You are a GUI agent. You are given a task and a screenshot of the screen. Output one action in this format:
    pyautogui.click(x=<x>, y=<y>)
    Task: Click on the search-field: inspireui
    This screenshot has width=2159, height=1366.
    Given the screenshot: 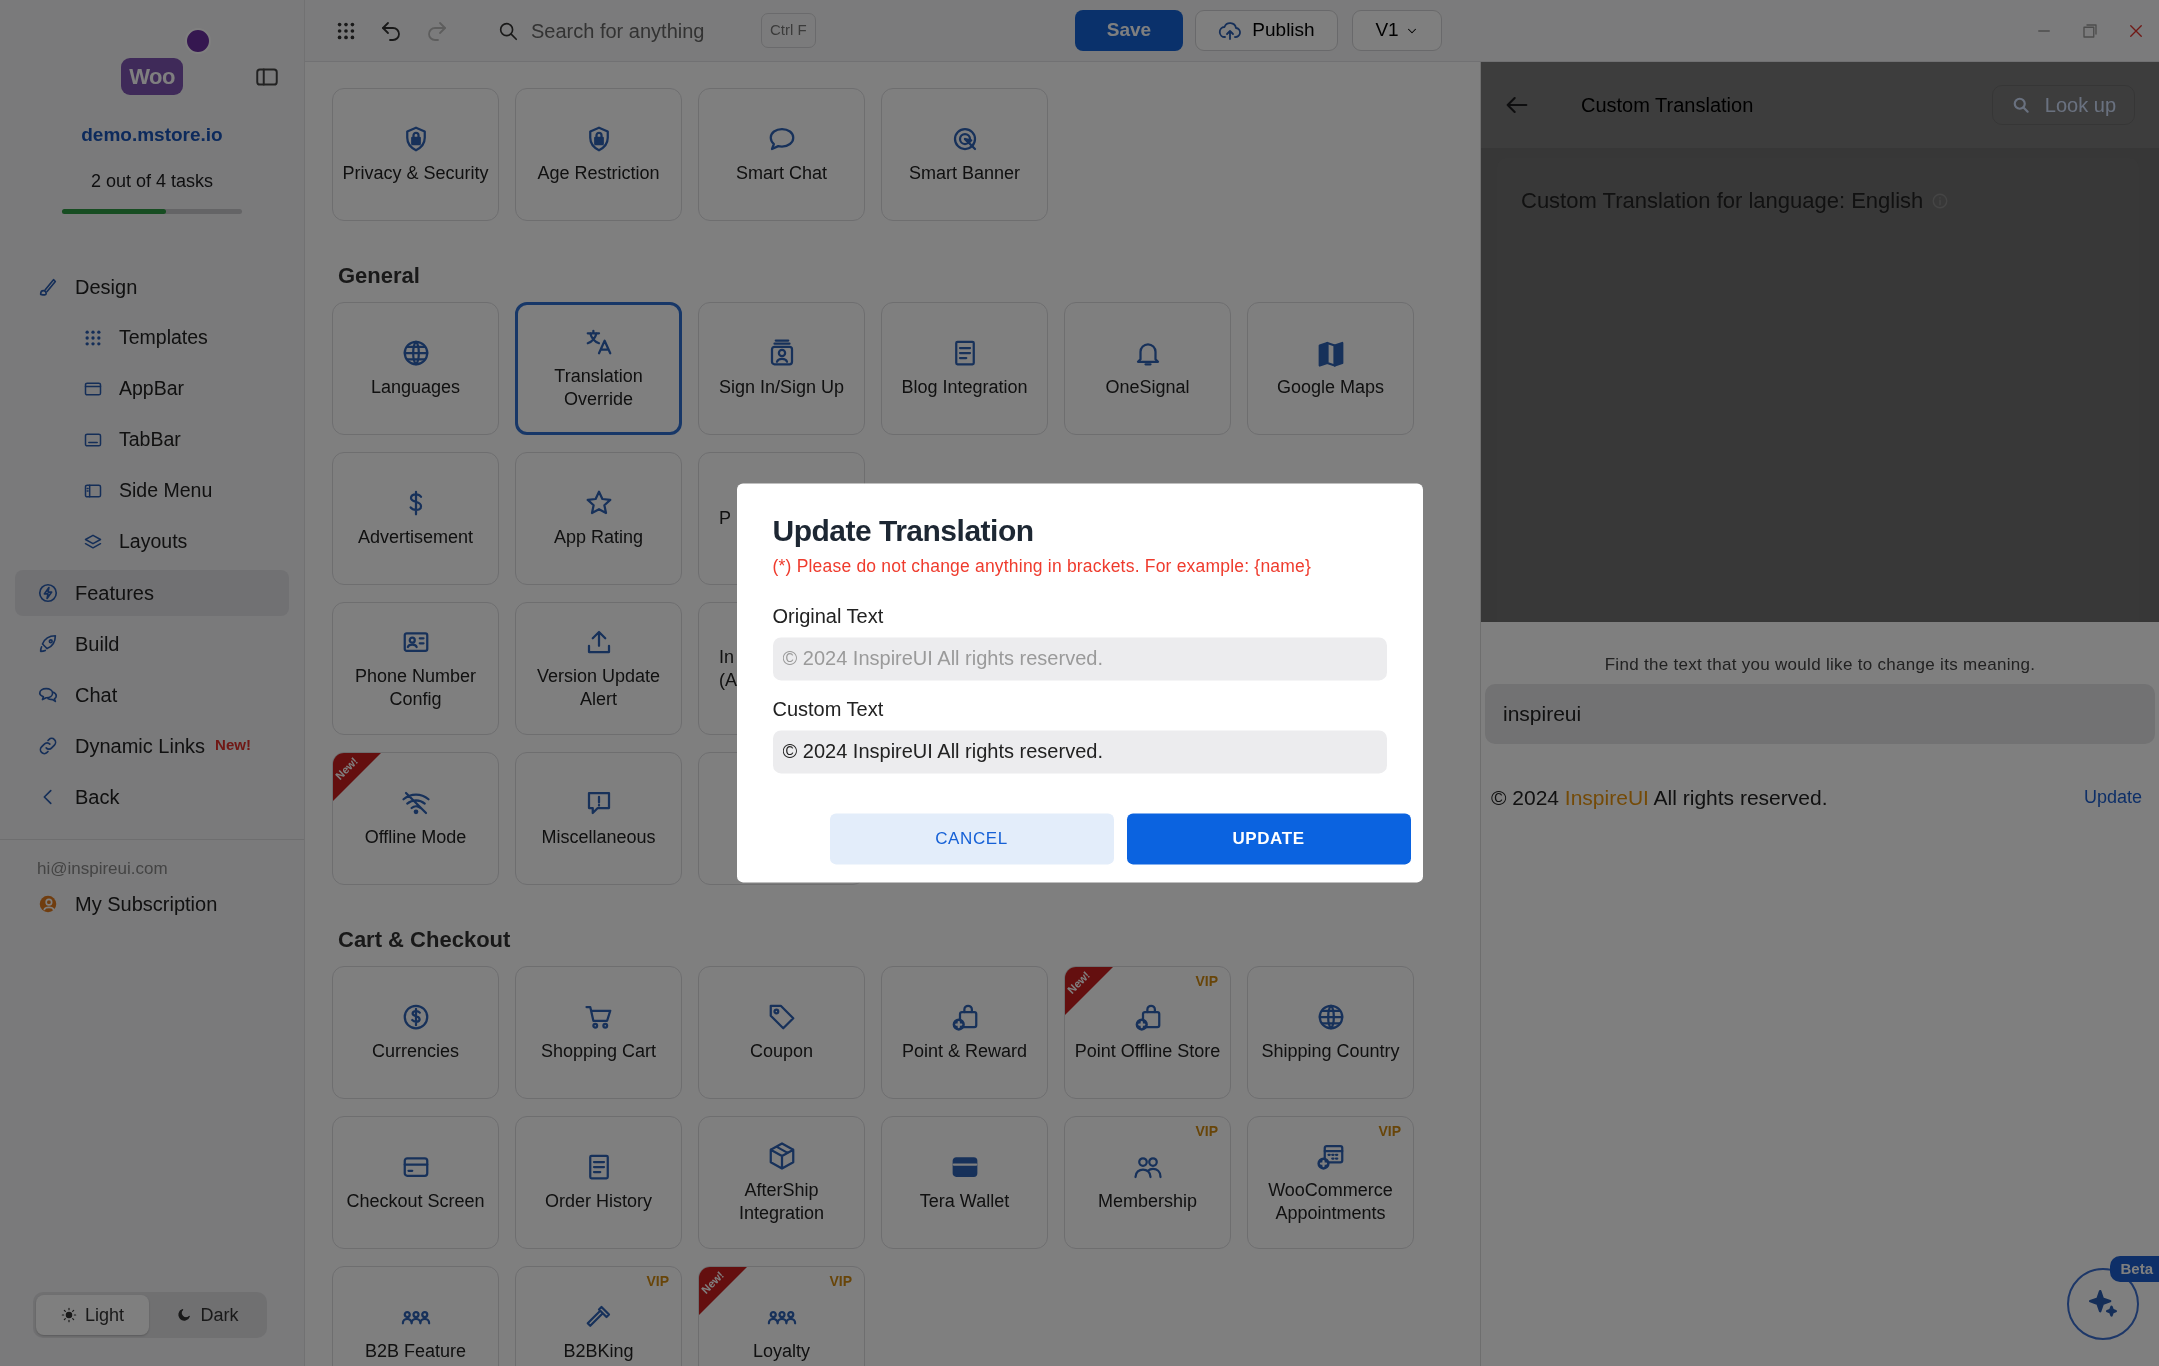 What is the action you would take?
    pyautogui.click(x=1820, y=713)
    